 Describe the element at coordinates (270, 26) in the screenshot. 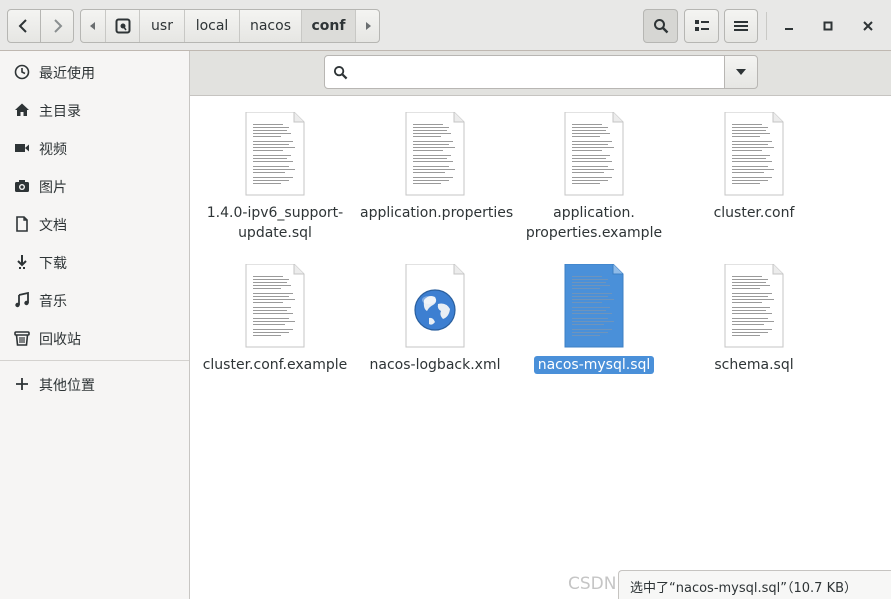

I see `path-segment-nacos: nacos` at that location.